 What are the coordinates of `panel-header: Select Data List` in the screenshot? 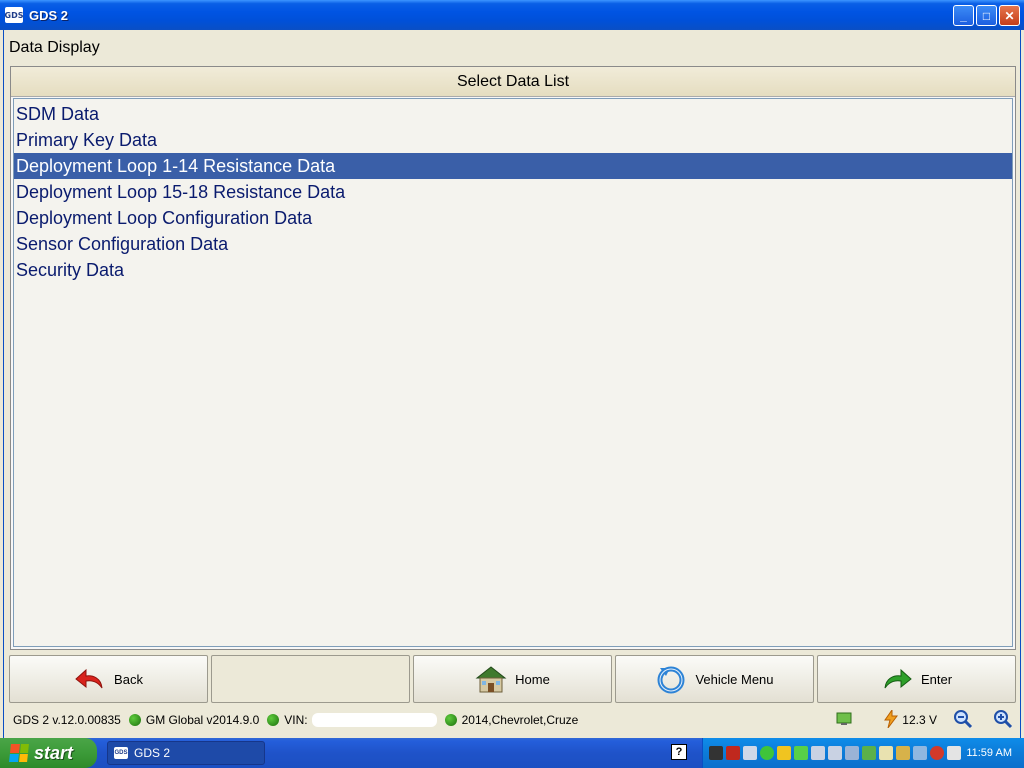 It's located at (513, 82).